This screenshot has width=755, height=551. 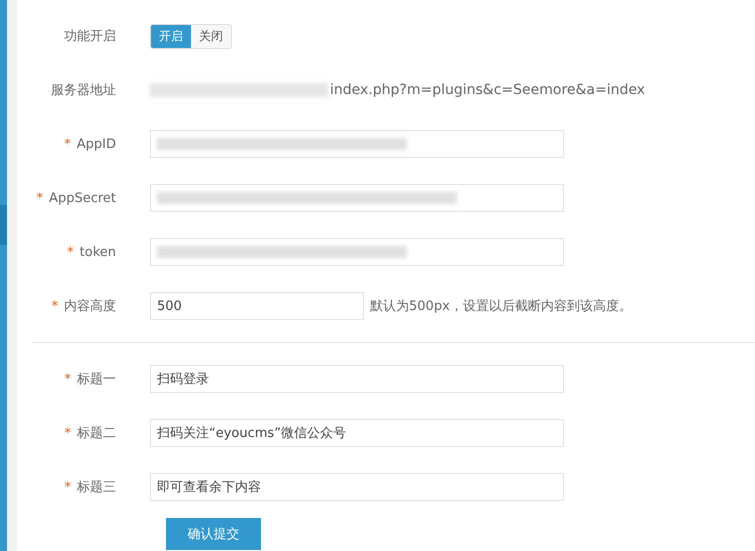 I want to click on label-text: AppID, so click(x=96, y=144).